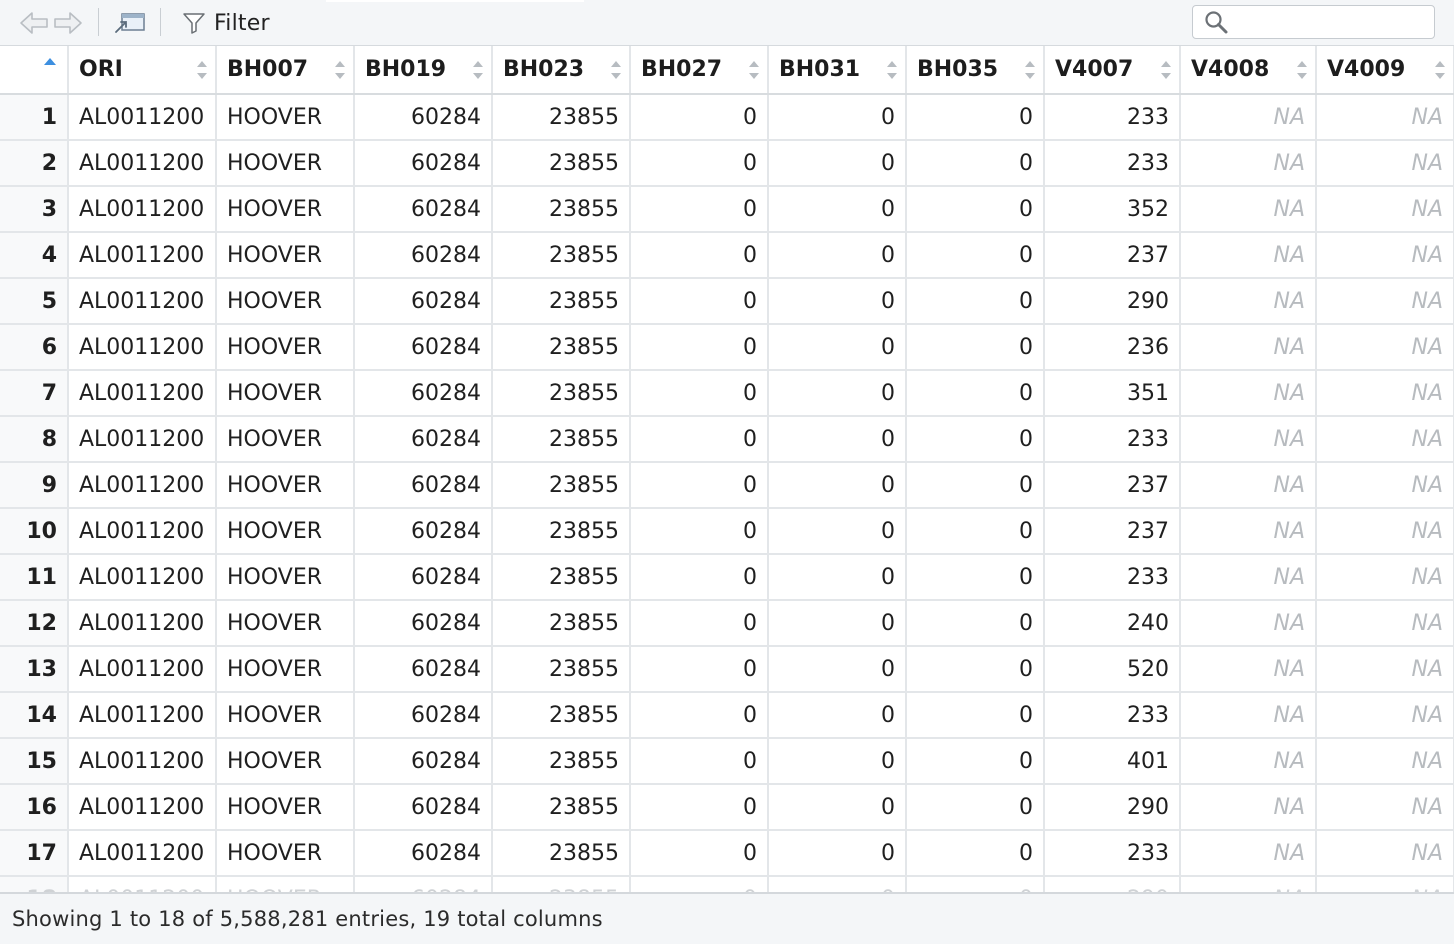 The height and width of the screenshot is (944, 1454). Describe the element at coordinates (34, 301) in the screenshot. I see `row-number: 5` at that location.